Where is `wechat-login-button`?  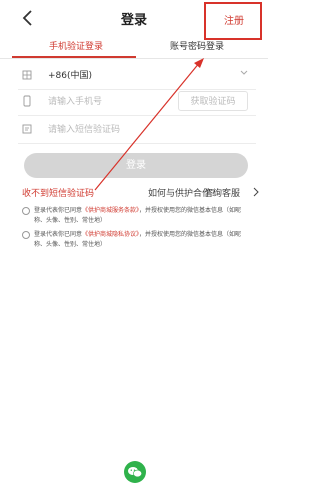
wechat-login-button is located at coordinates (135, 472).